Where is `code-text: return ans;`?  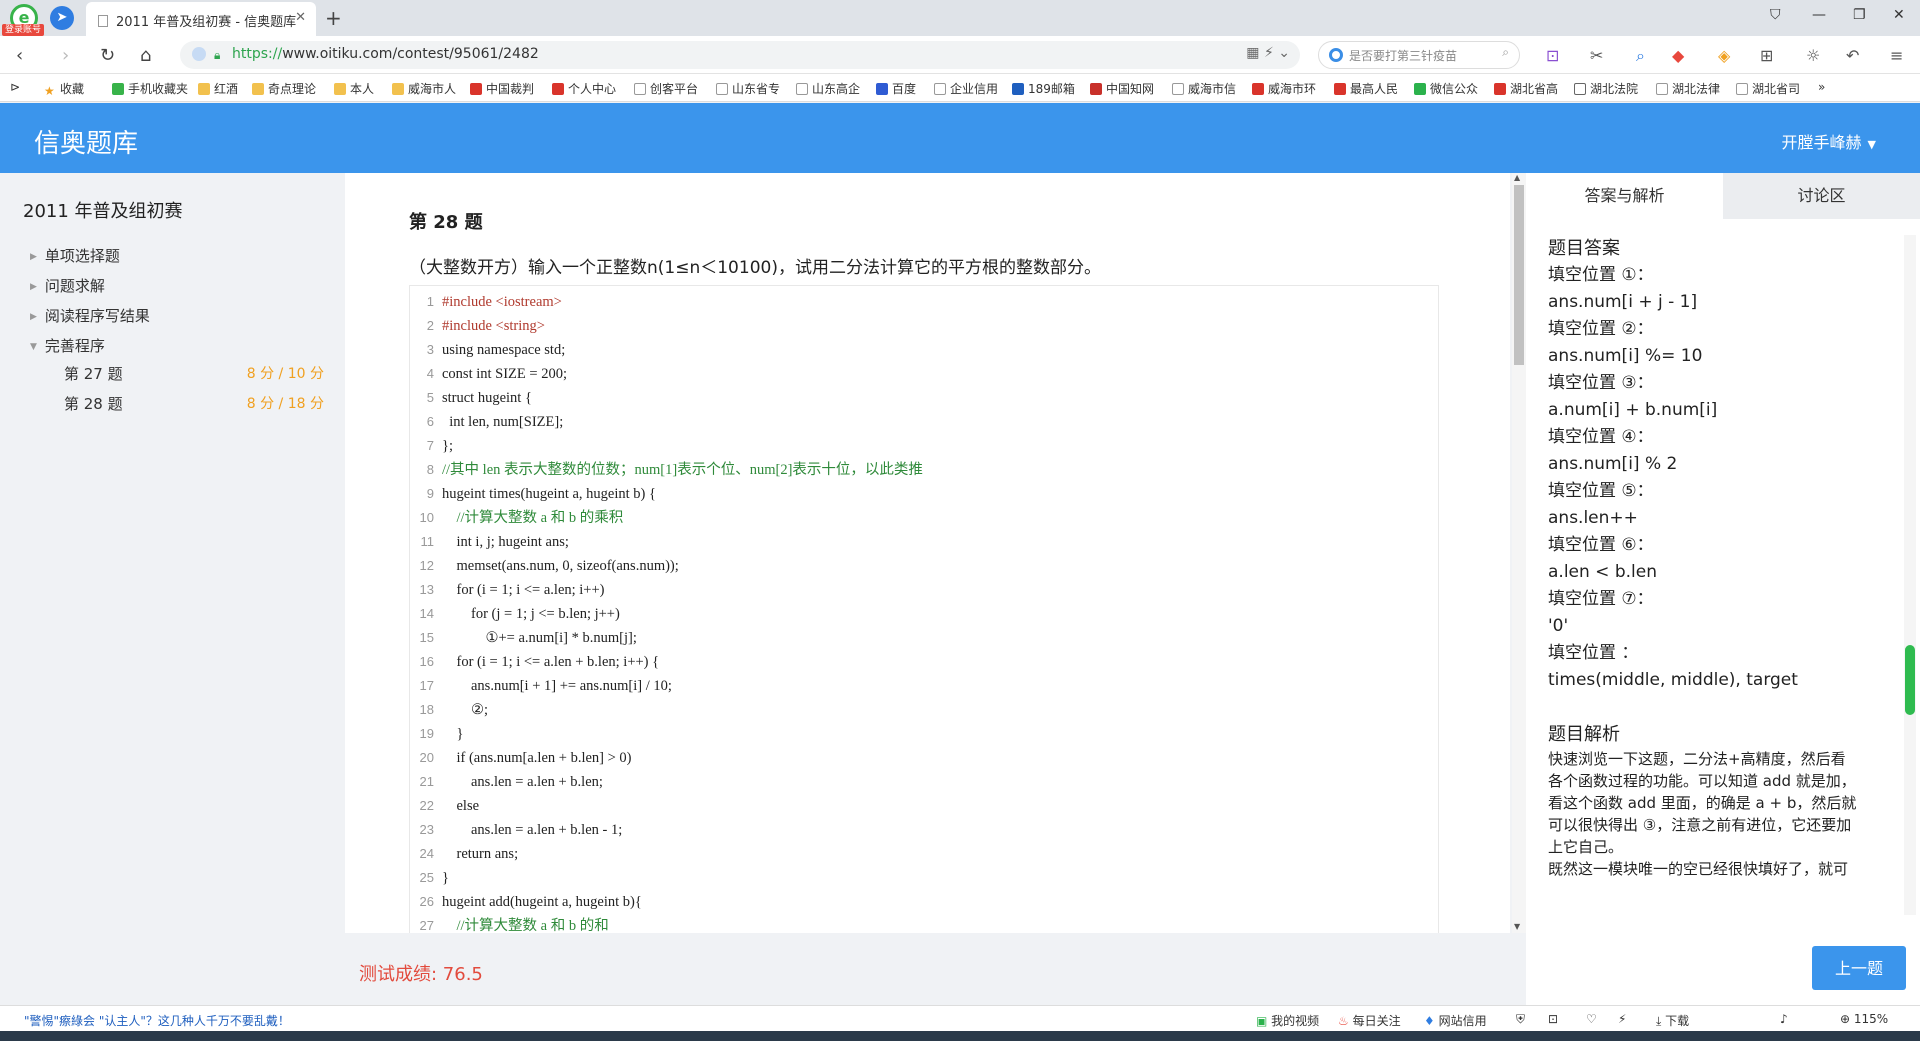
code-text: return ans; is located at coordinates (480, 854).